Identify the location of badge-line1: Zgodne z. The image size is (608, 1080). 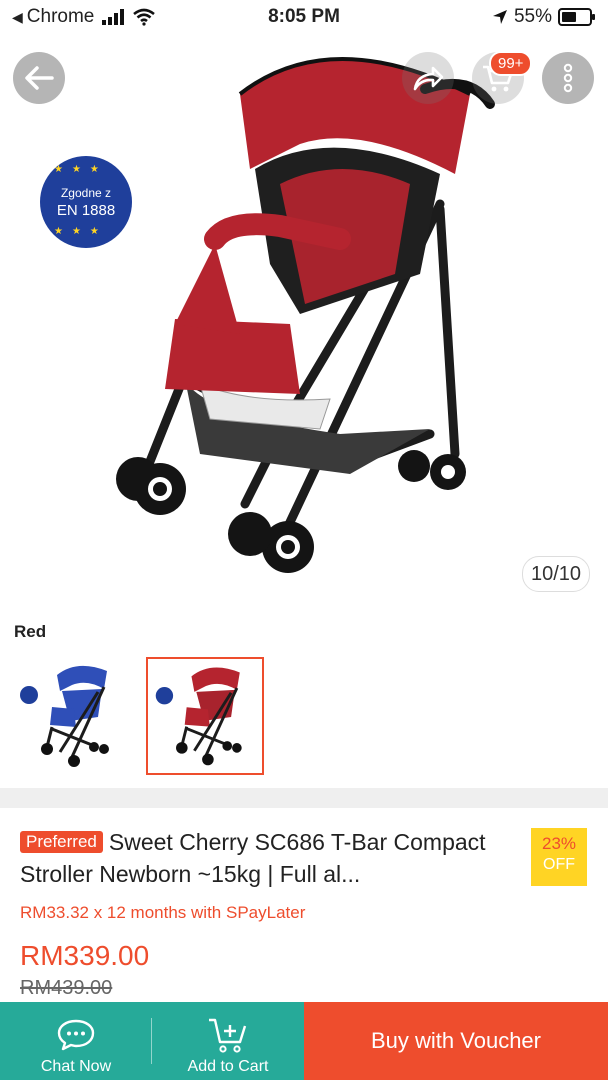
(86, 193).